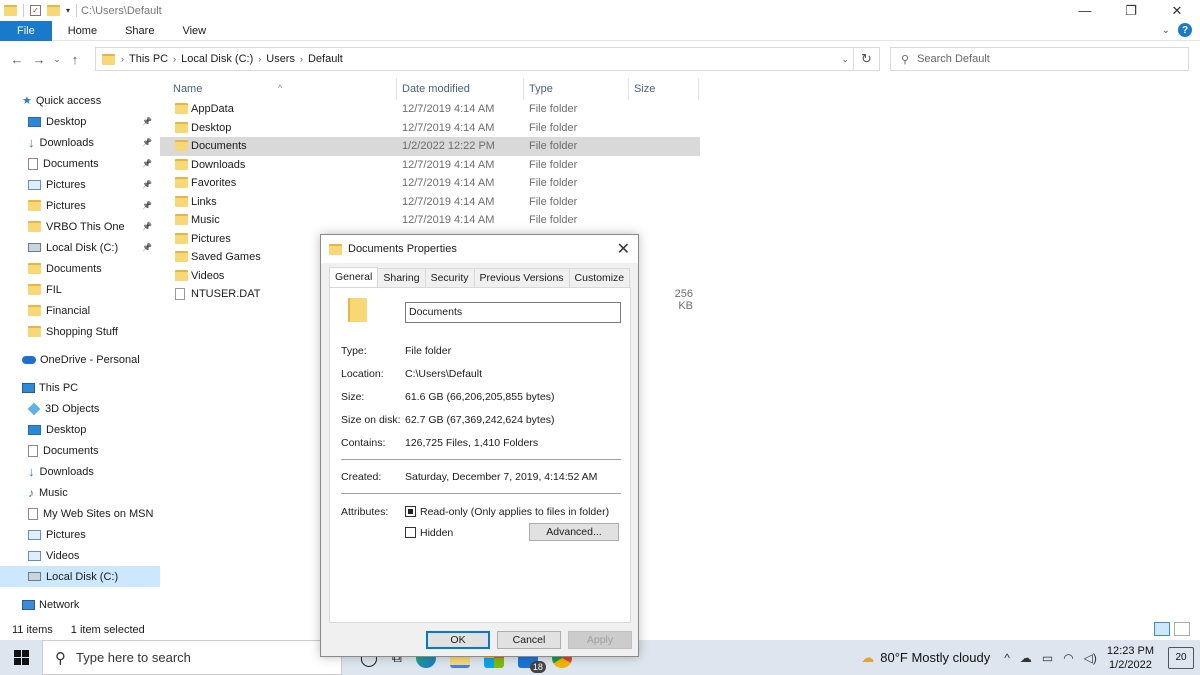 This screenshot has height=675, width=1200. What do you see at coordinates (599, 277) in the screenshot?
I see `tab-customize: Customize` at bounding box center [599, 277].